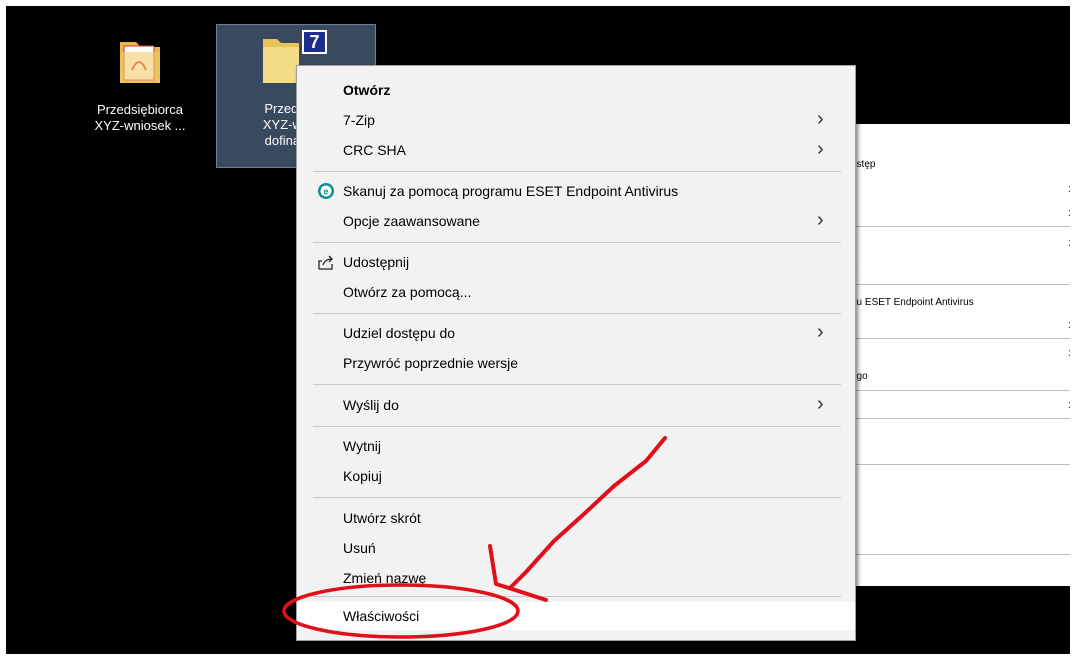 The image size is (1075, 664). What do you see at coordinates (576, 221) in the screenshot?
I see `menu-item-advanced-options: Opcje zaawansowane ›` at bounding box center [576, 221].